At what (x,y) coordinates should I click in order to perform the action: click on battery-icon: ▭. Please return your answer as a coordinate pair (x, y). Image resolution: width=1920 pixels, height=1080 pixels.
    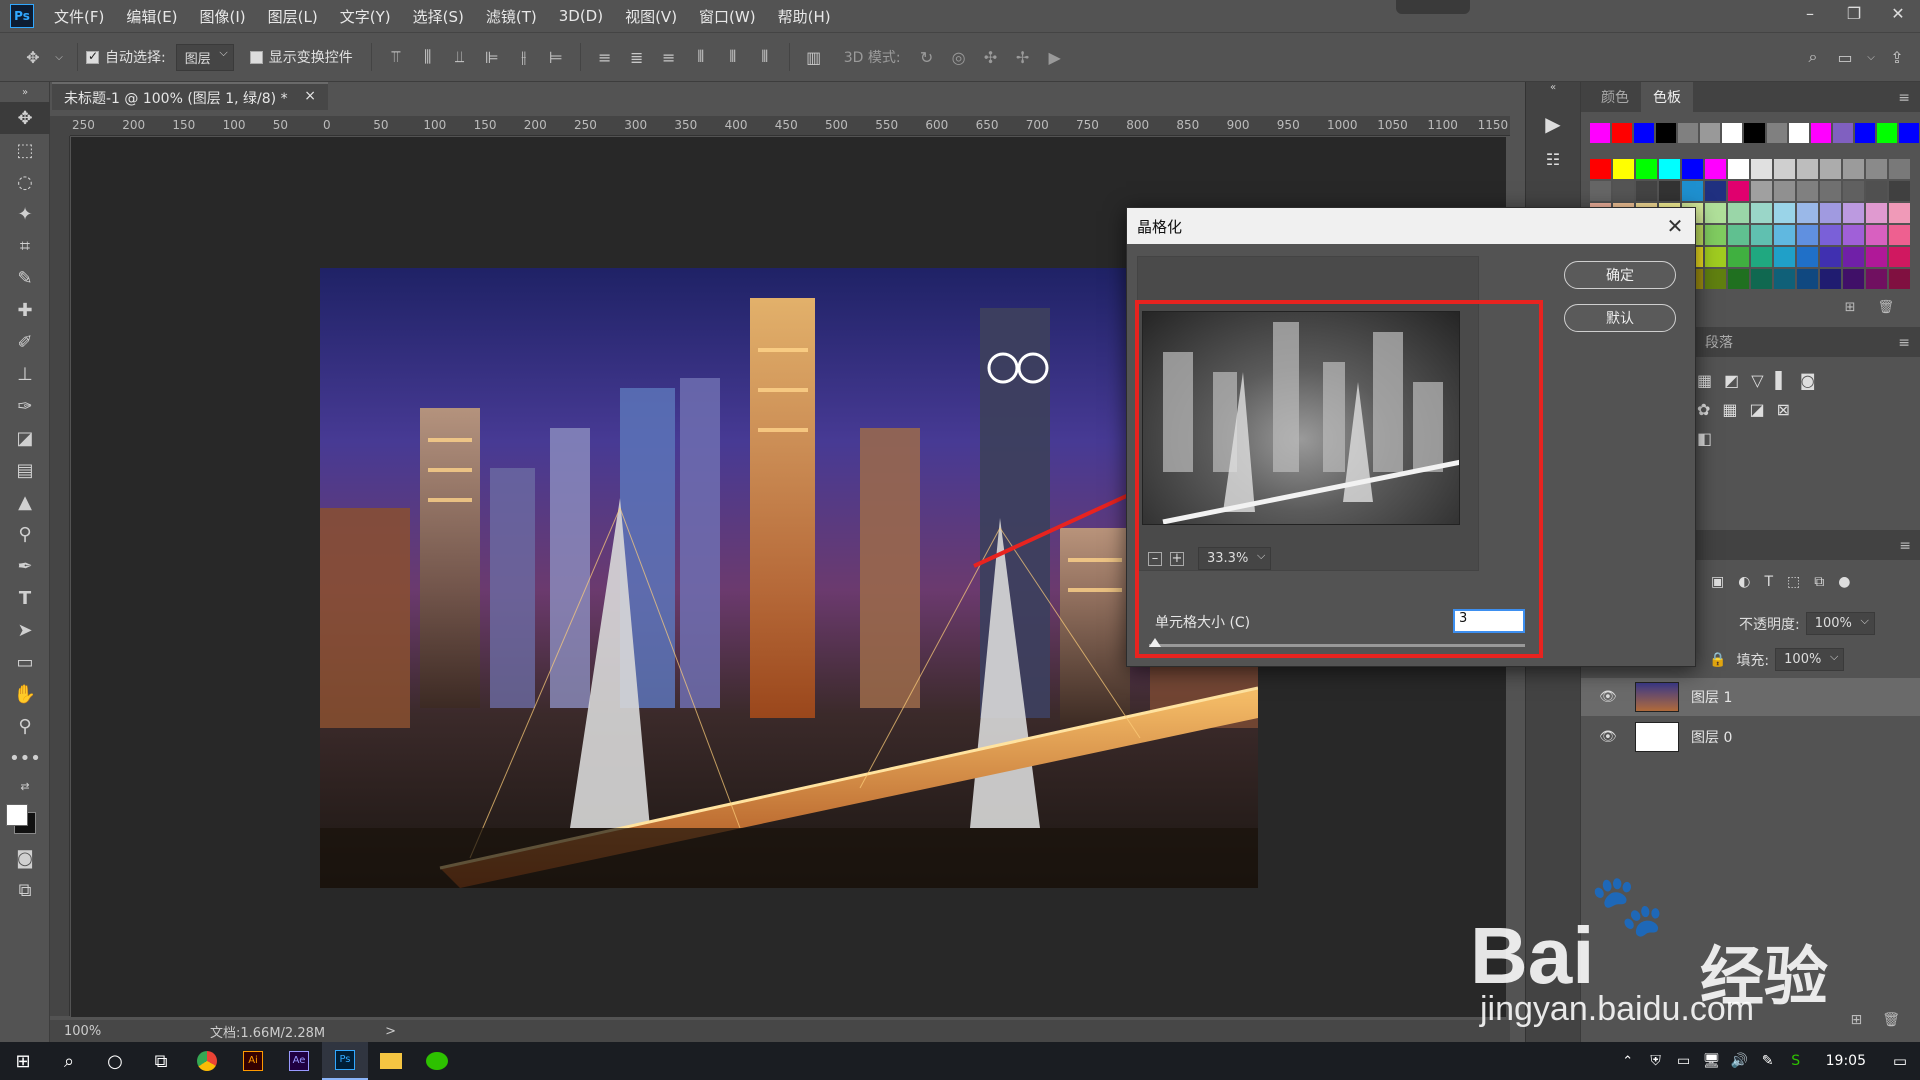
    Looking at the image, I should click on (1684, 1061).